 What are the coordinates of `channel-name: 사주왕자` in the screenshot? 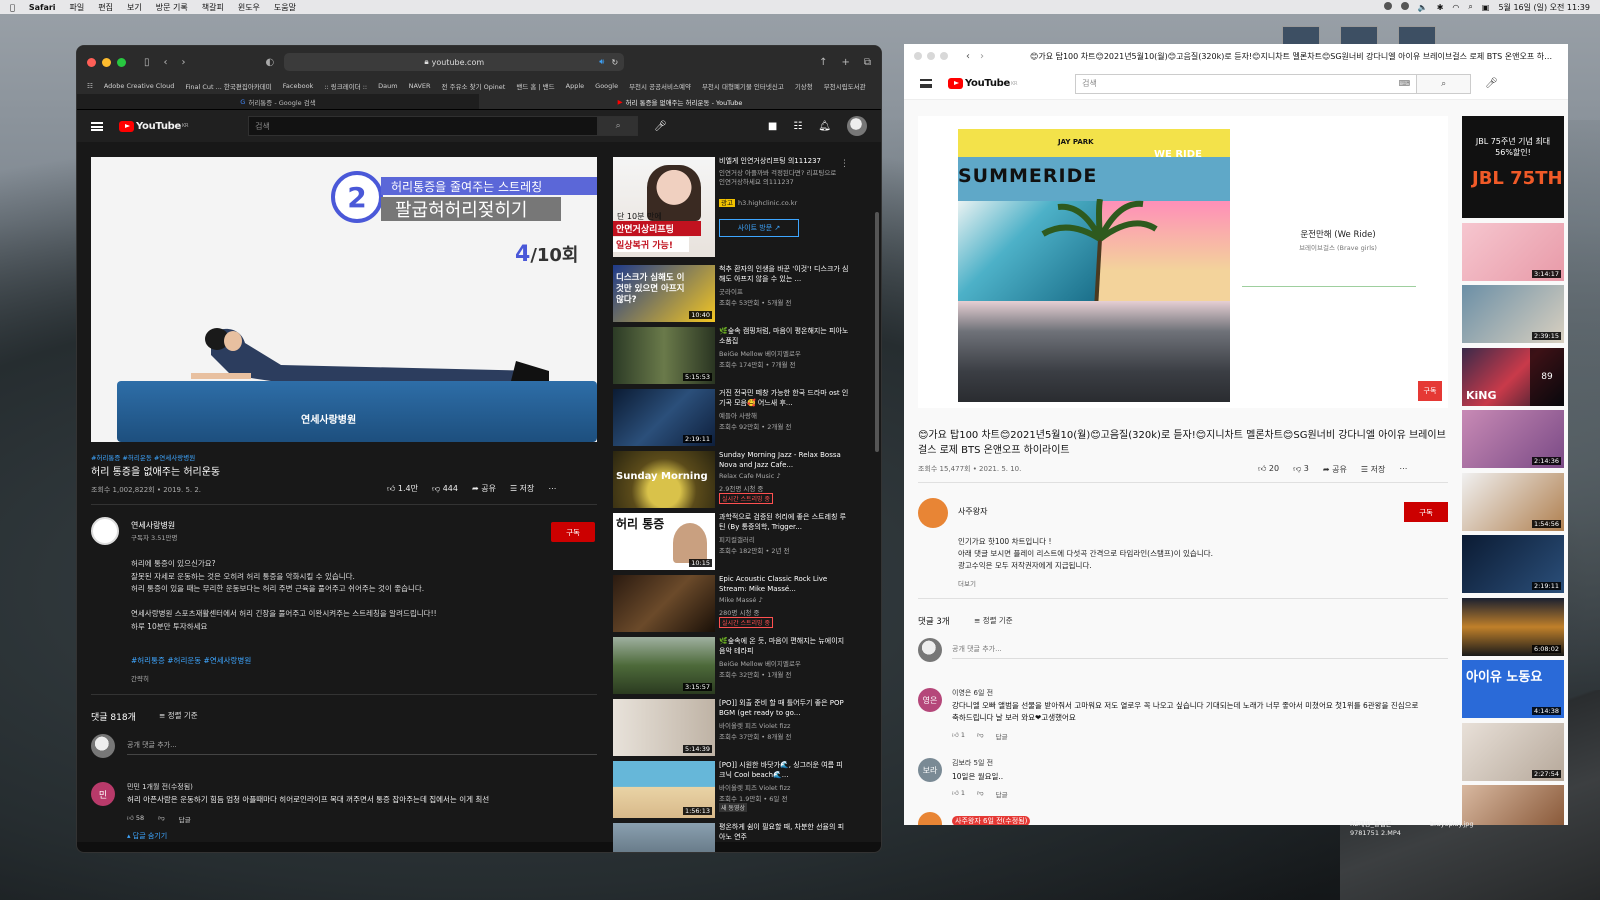 It's located at (972, 511).